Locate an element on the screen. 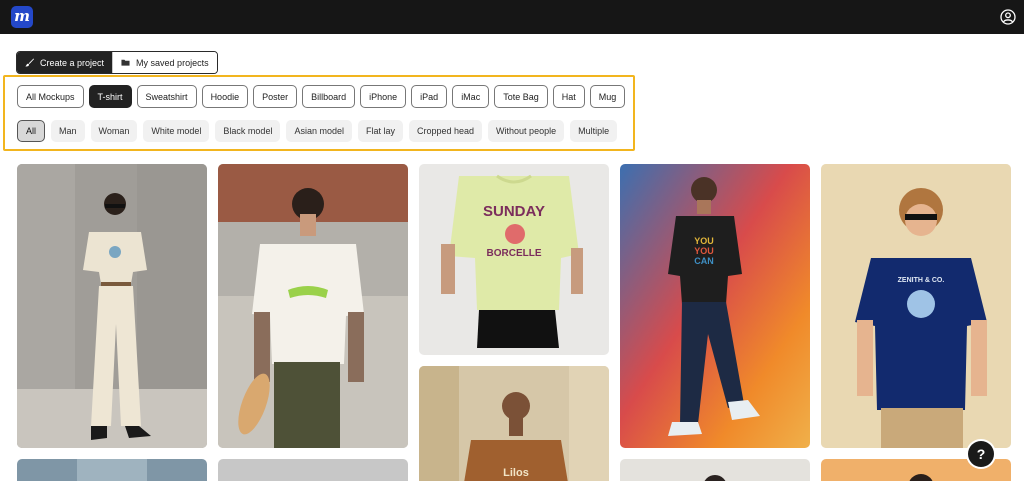 This screenshot has width=1024, height=481. mockup-card-man-black-colorful: YOU YOU CAN is located at coordinates (715, 306).